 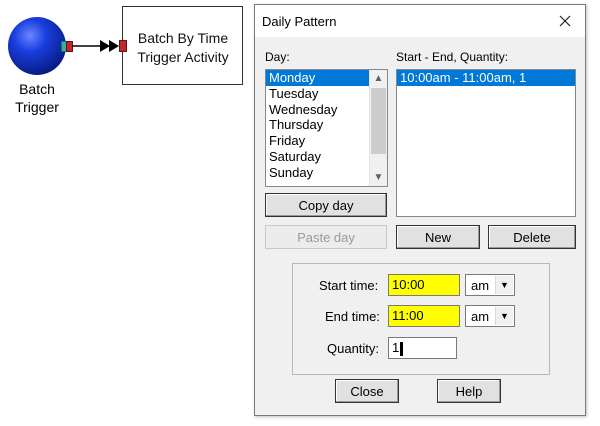 What do you see at coordinates (438, 237) in the screenshot?
I see `new-button: New` at bounding box center [438, 237].